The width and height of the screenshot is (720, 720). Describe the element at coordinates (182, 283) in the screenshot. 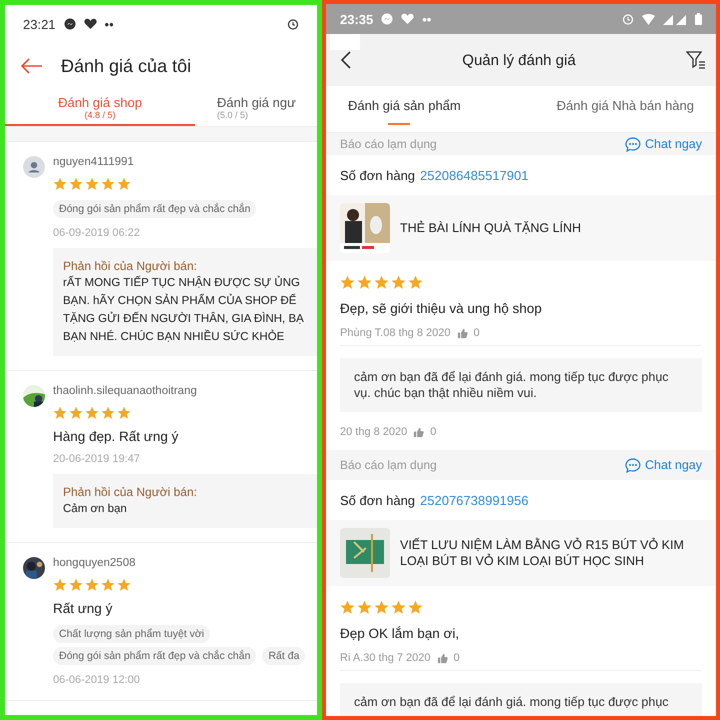

I see `reply-text: rẤT MONG TIẾP TỤC NHẬN ĐƯỢC SỰ ỦNG` at that location.